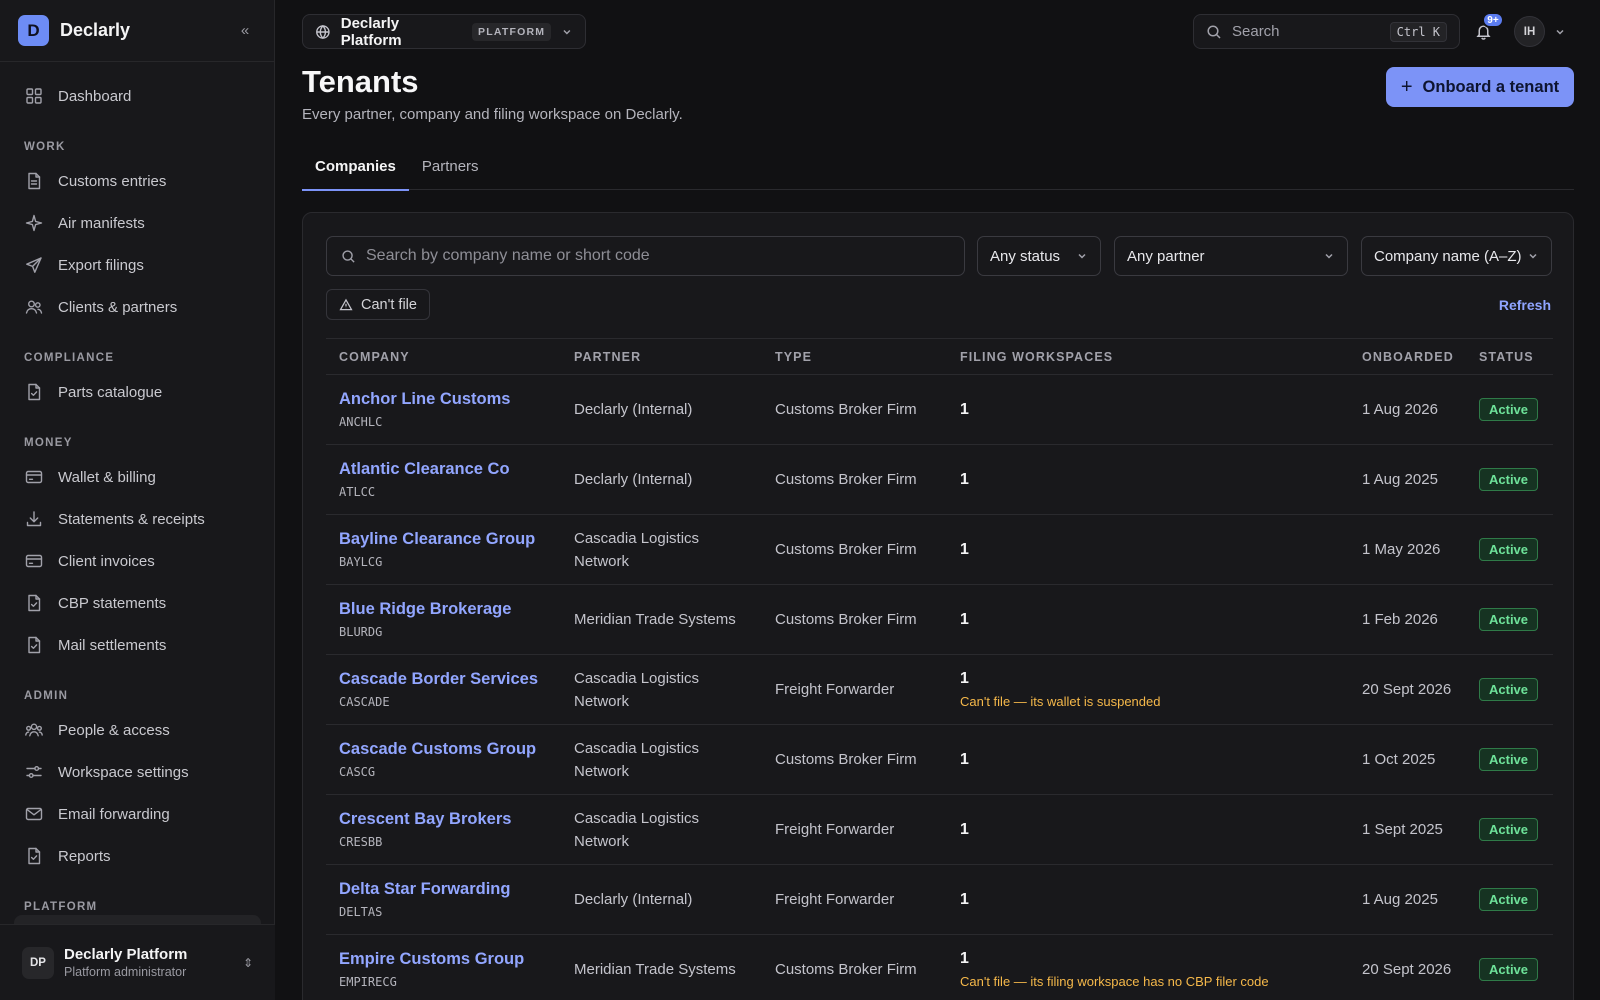 This screenshot has width=1600, height=1000. Describe the element at coordinates (425, 609) in the screenshot. I see `company-name-link: Blue Ridge Brokerage` at that location.